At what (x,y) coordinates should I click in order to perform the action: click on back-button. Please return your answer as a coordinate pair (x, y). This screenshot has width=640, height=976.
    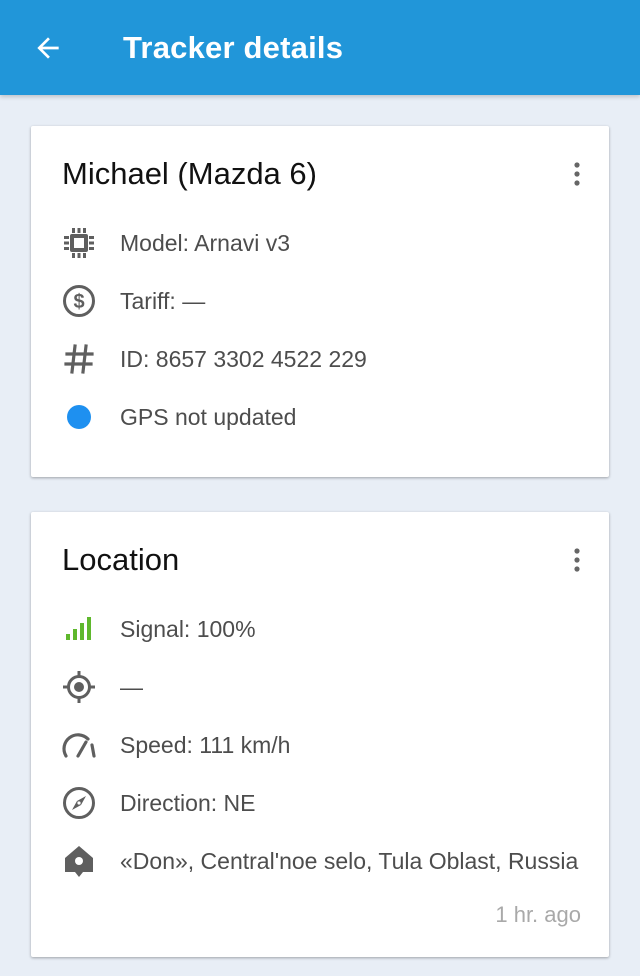
    Looking at the image, I should click on (48, 48).